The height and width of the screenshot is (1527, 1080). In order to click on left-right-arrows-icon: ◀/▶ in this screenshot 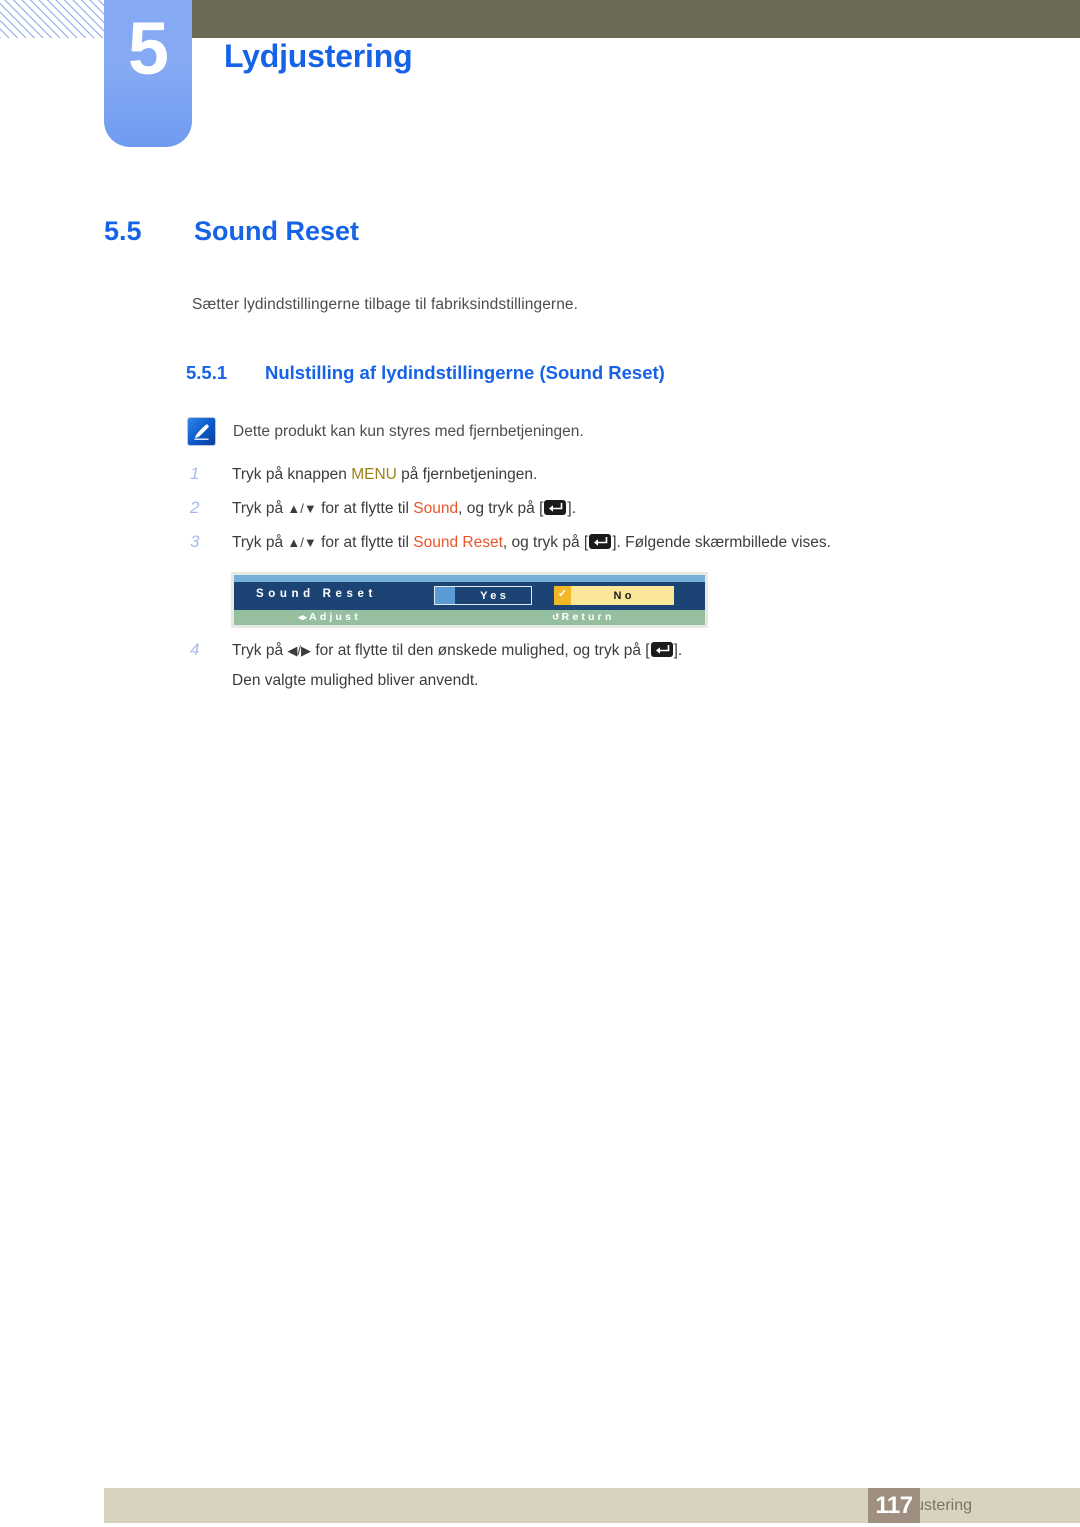, I will do `click(299, 650)`.